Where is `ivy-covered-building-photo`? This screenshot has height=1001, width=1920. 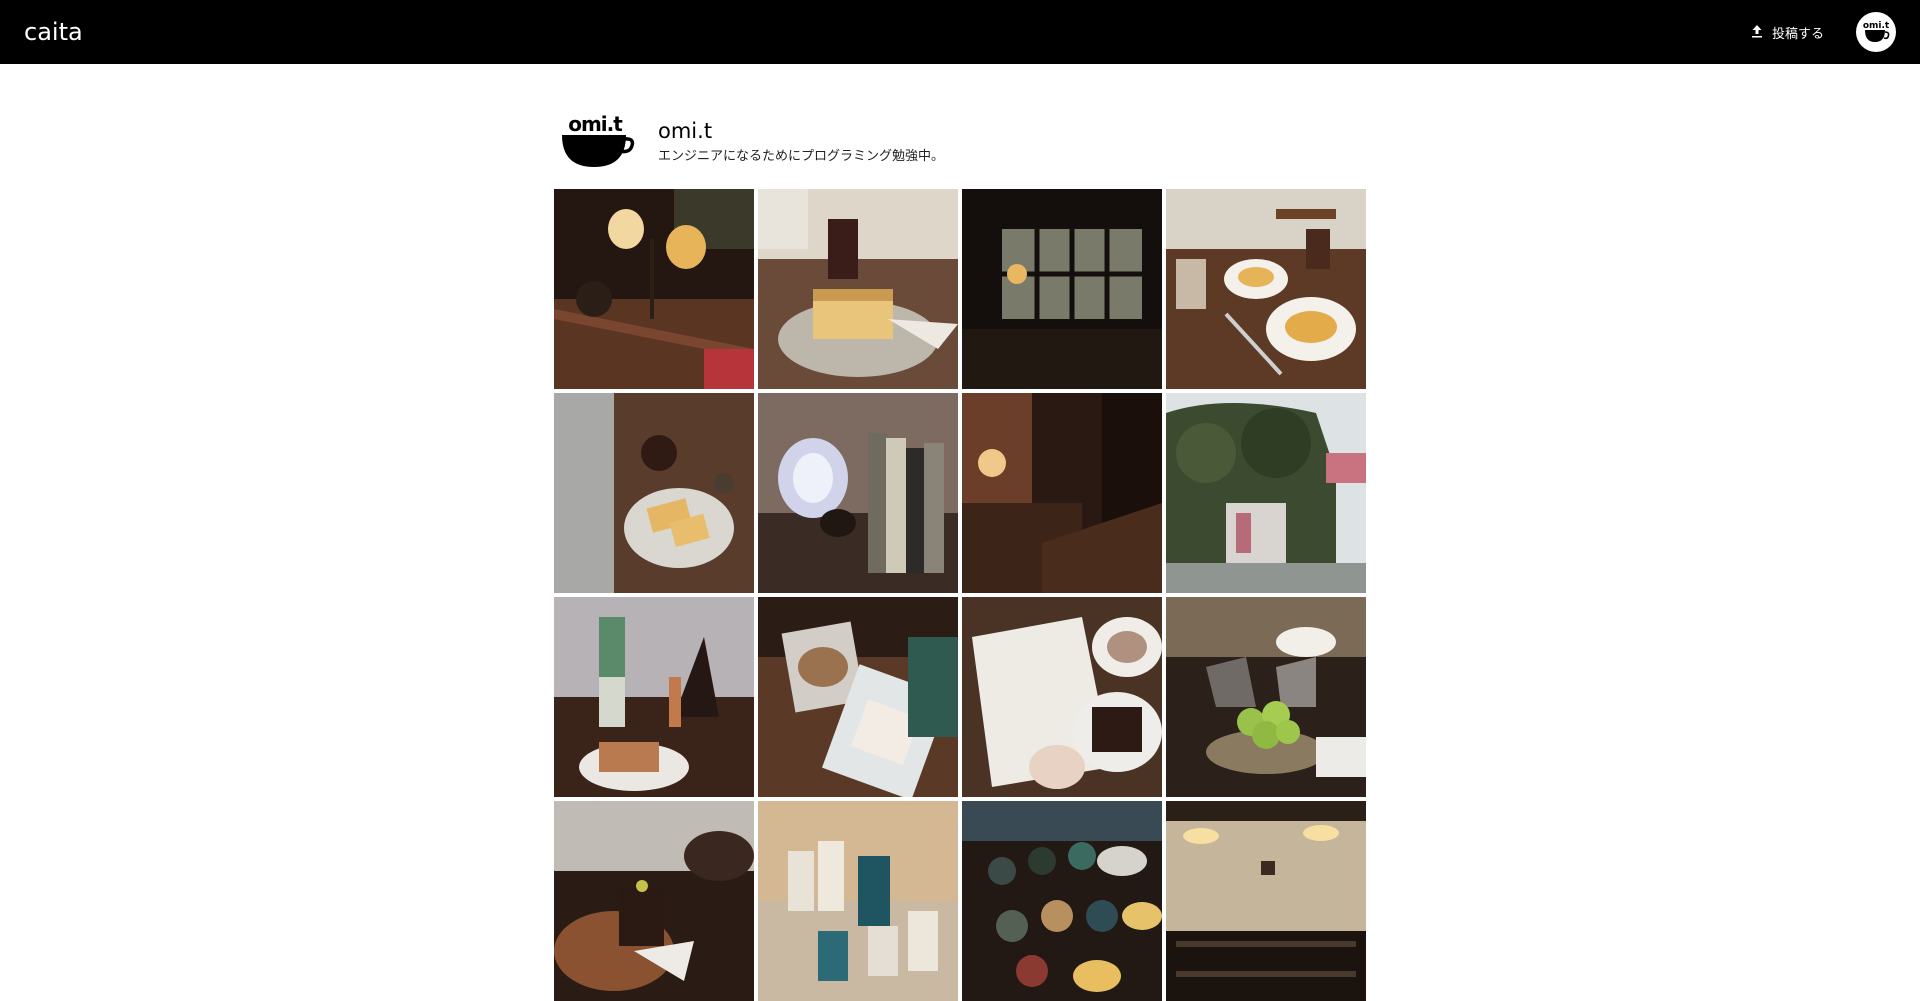 ivy-covered-building-photo is located at coordinates (1266, 493).